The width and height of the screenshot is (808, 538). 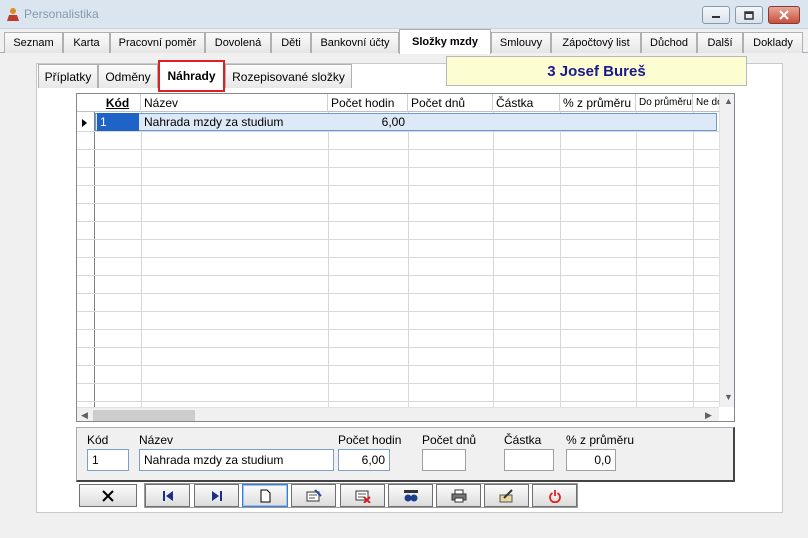 I want to click on new-record-button, so click(x=265, y=495).